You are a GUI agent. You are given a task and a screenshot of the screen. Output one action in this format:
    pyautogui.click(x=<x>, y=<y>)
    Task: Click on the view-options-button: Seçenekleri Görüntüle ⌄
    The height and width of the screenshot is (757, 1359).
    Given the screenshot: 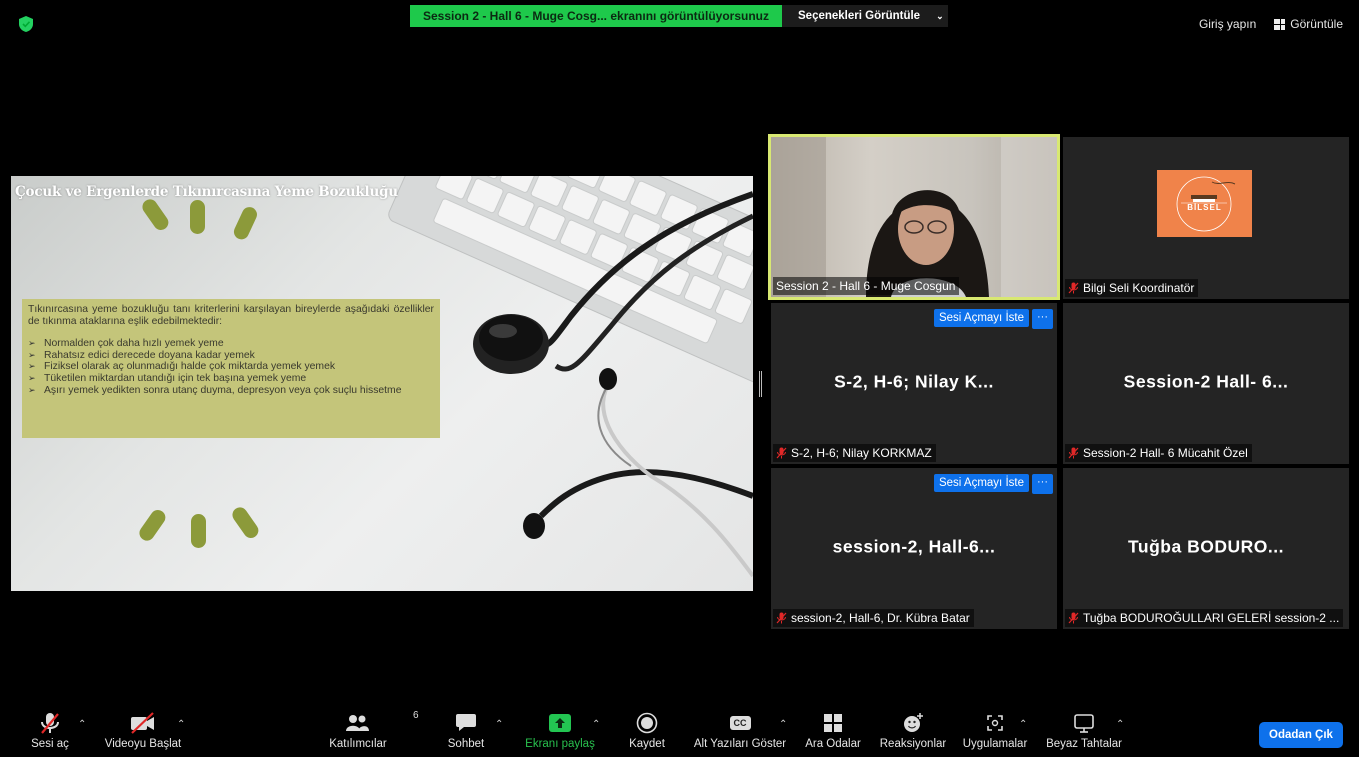 What is the action you would take?
    pyautogui.click(x=865, y=16)
    